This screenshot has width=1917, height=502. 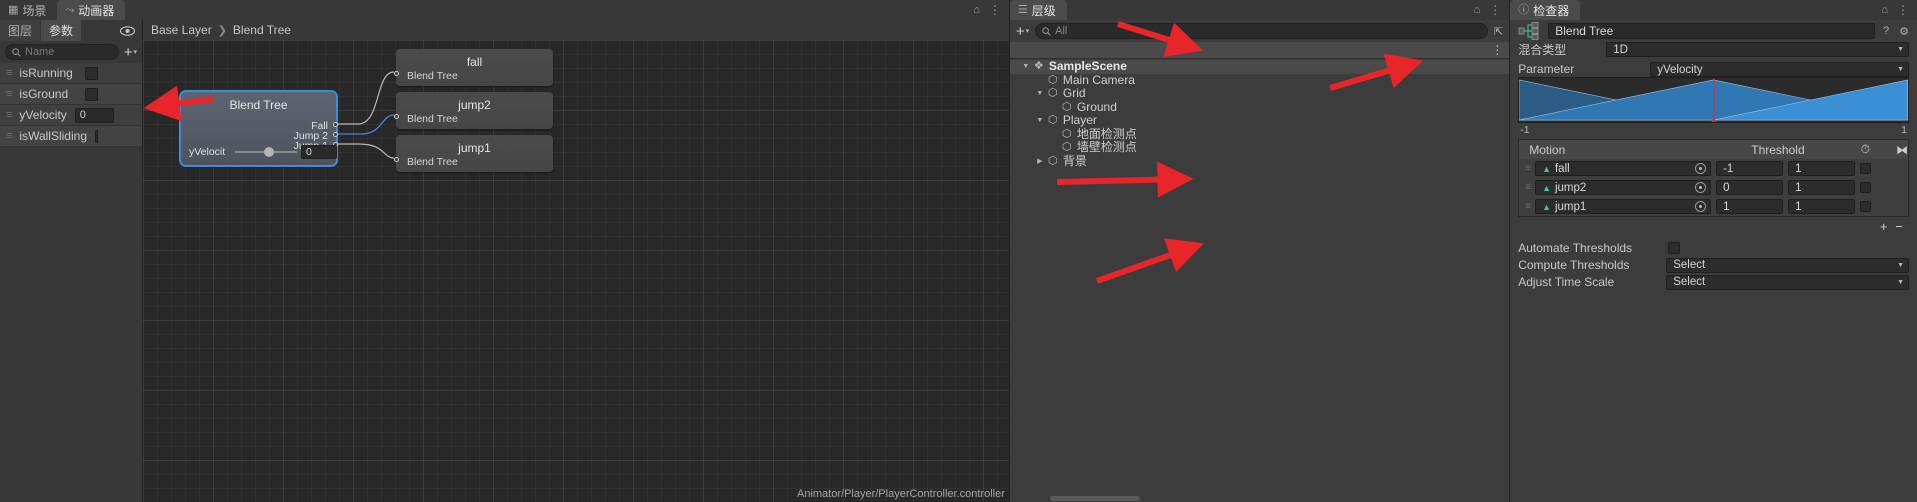 I want to click on parameter-dropdown: yVelocity ▼, so click(x=1779, y=69).